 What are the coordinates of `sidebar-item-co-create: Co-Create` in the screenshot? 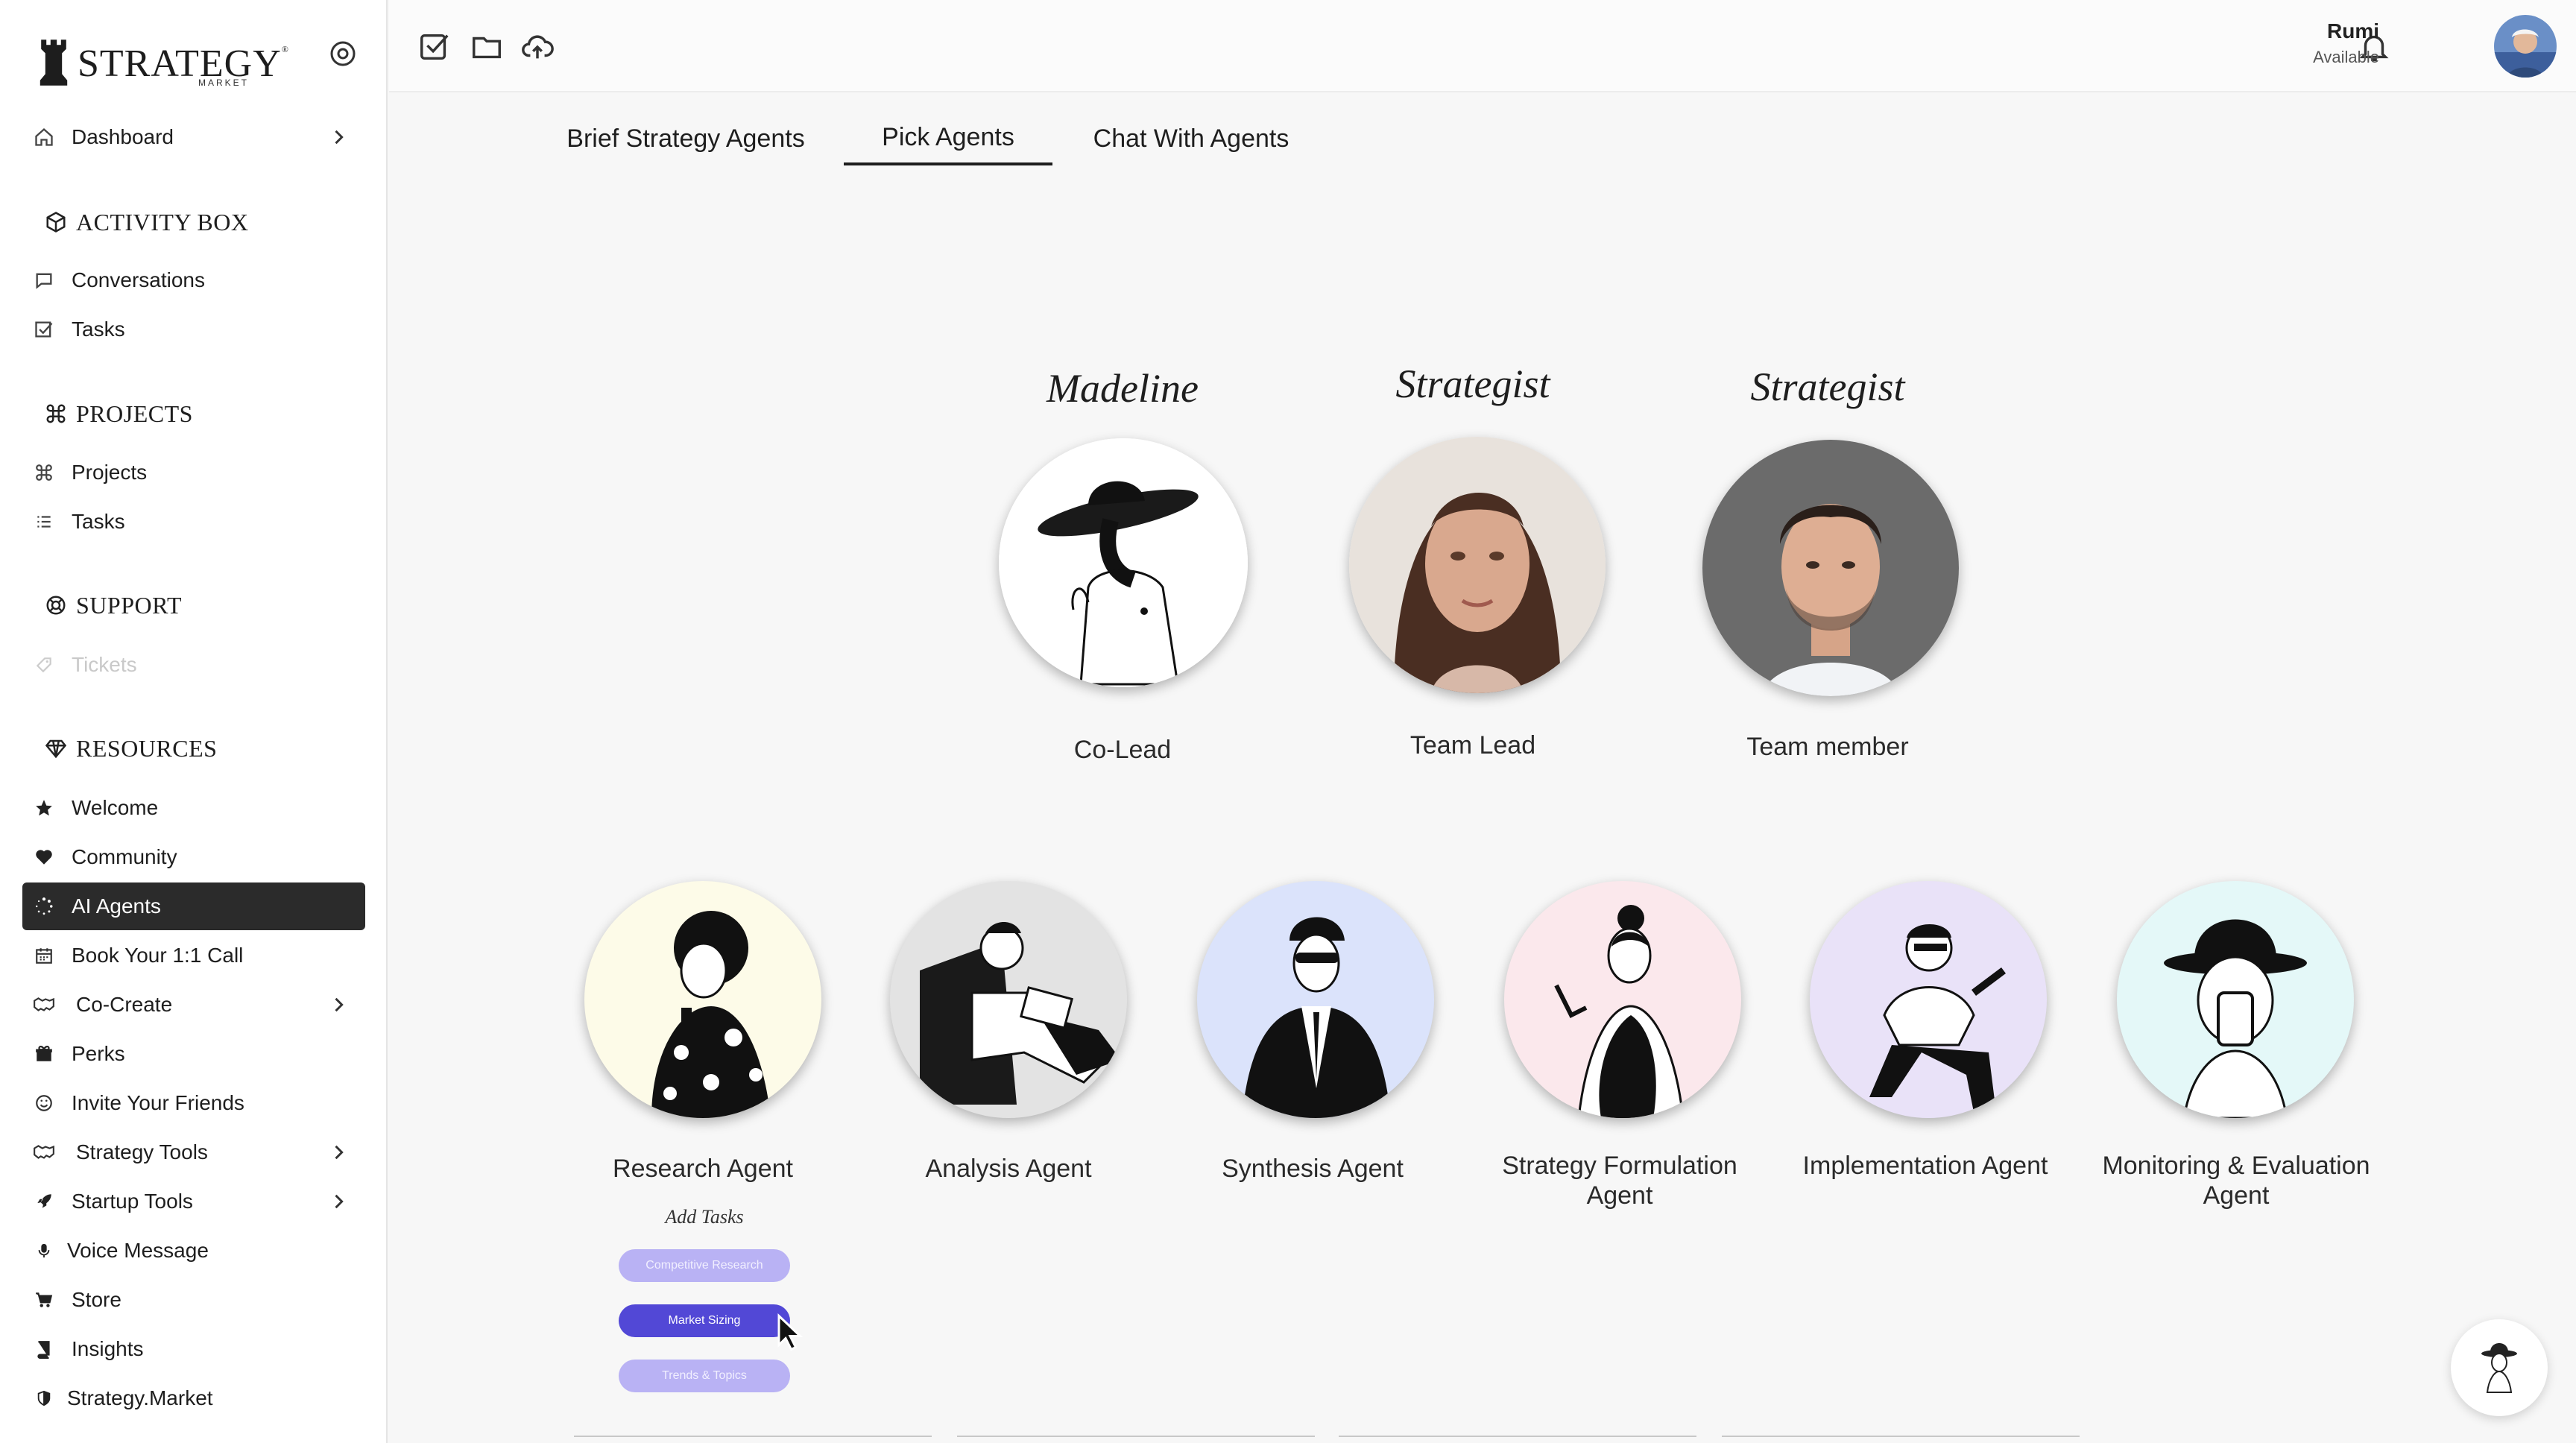 It's located at (193, 1005).